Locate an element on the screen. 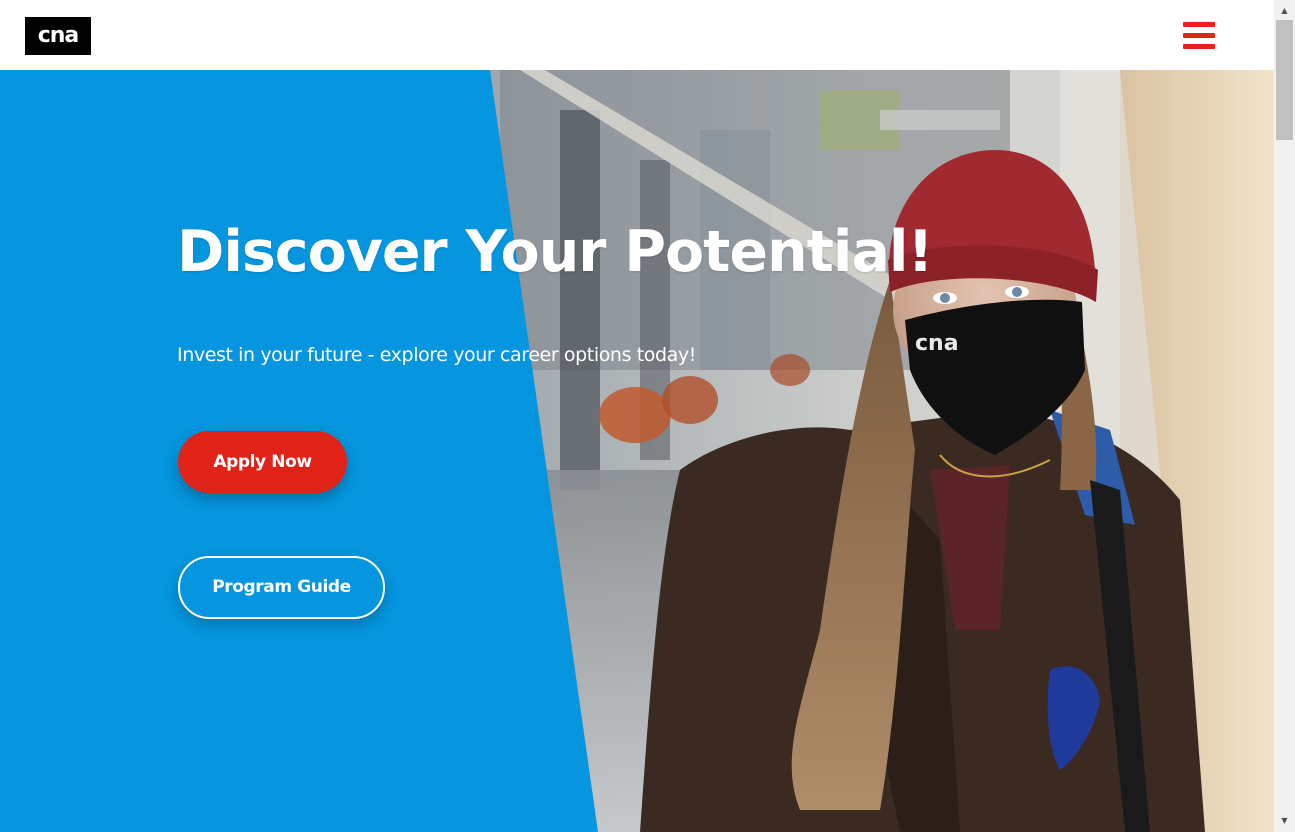 The height and width of the screenshot is (832, 1295). site-header: cna is located at coordinates (637, 35).